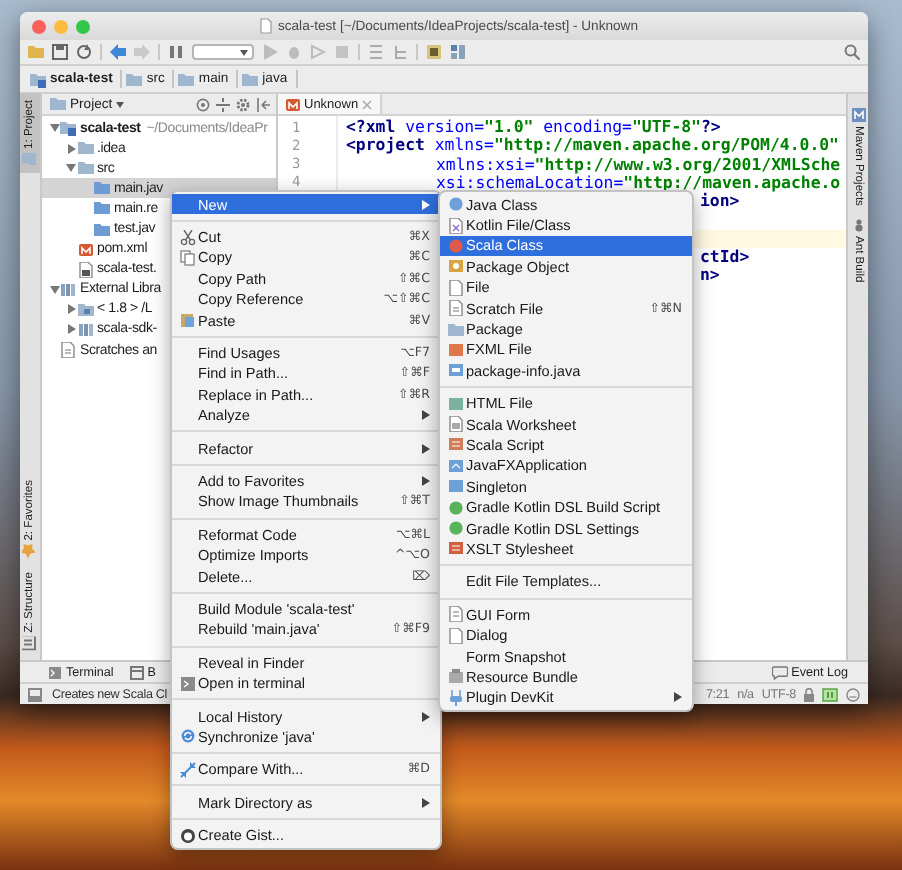  I want to click on code-line: ctId>, so click(725, 256).